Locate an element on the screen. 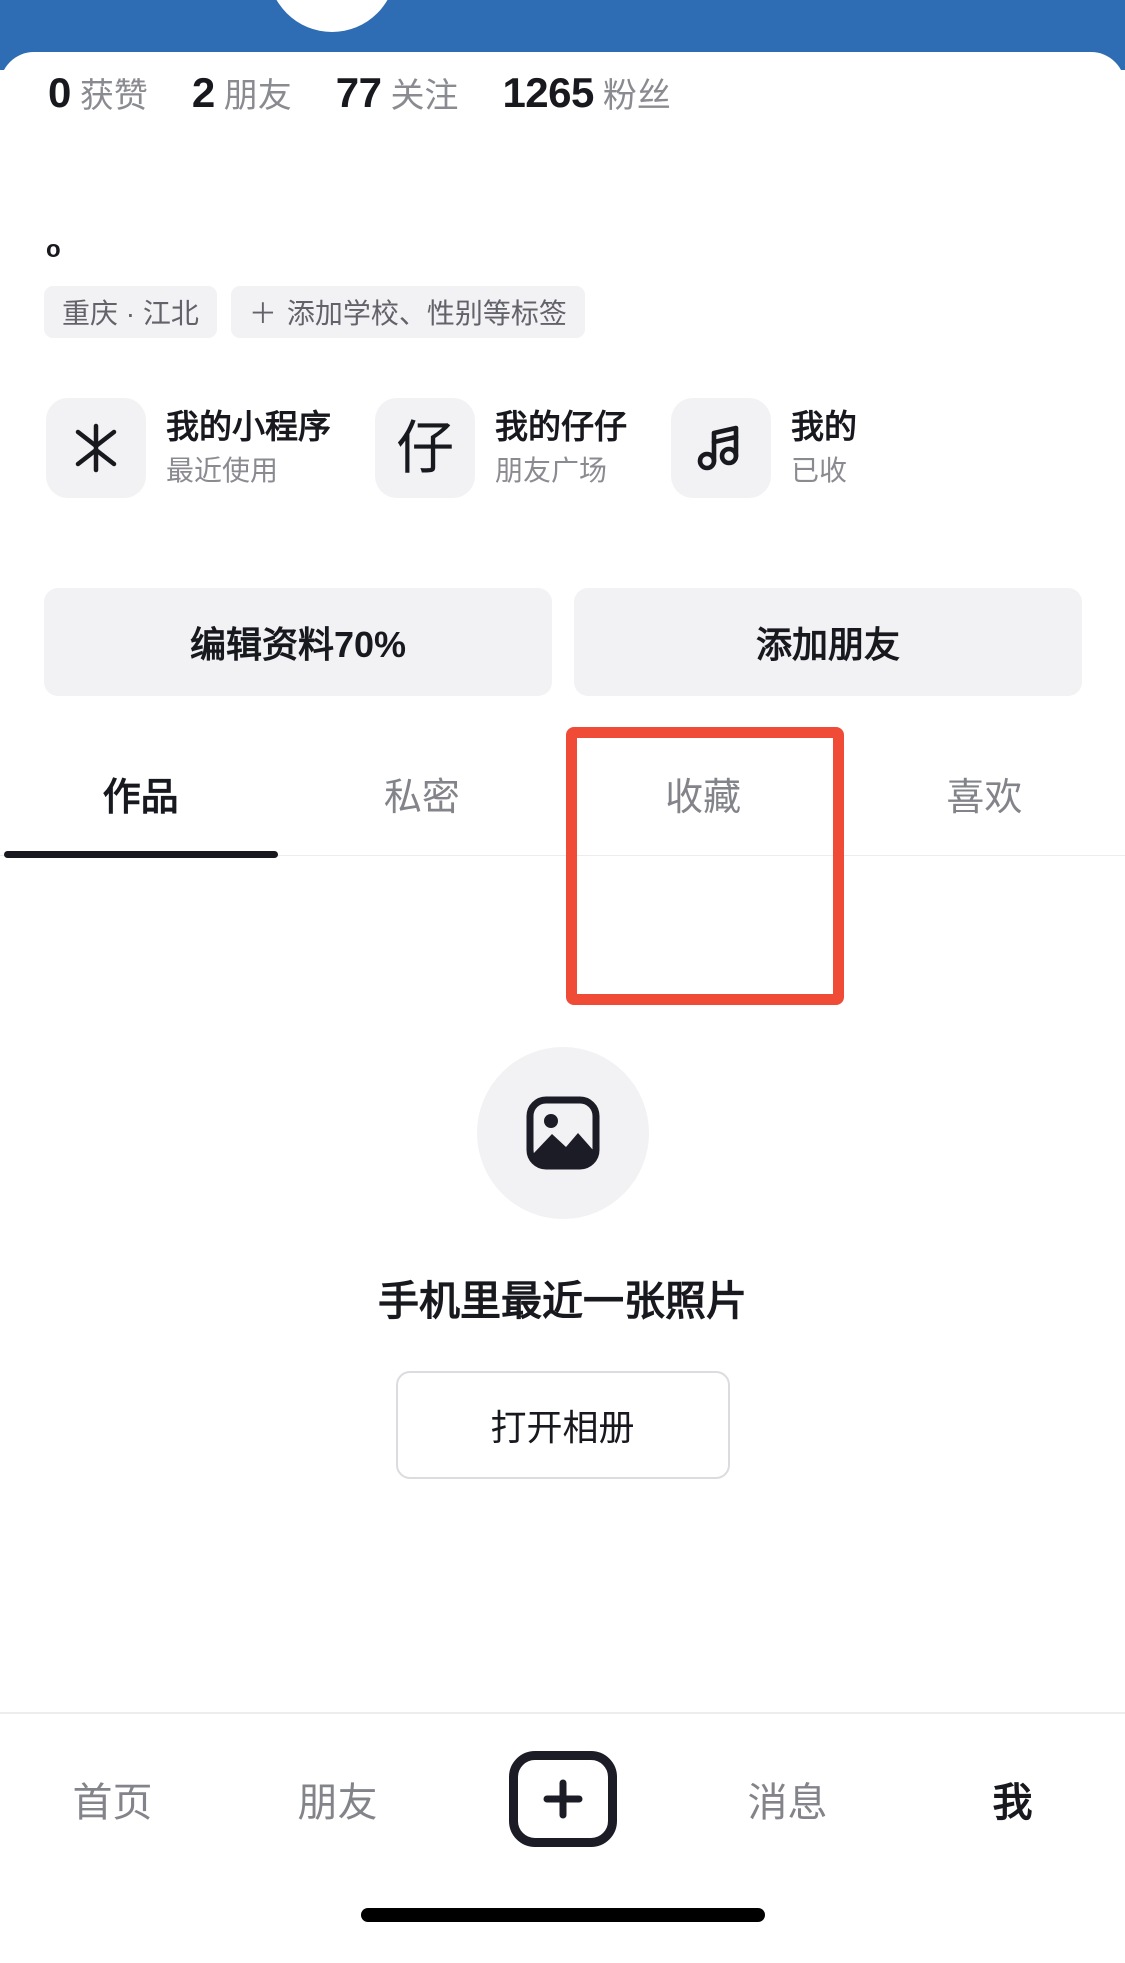 The image size is (1125, 1963). music-note-icon is located at coordinates (721, 448).